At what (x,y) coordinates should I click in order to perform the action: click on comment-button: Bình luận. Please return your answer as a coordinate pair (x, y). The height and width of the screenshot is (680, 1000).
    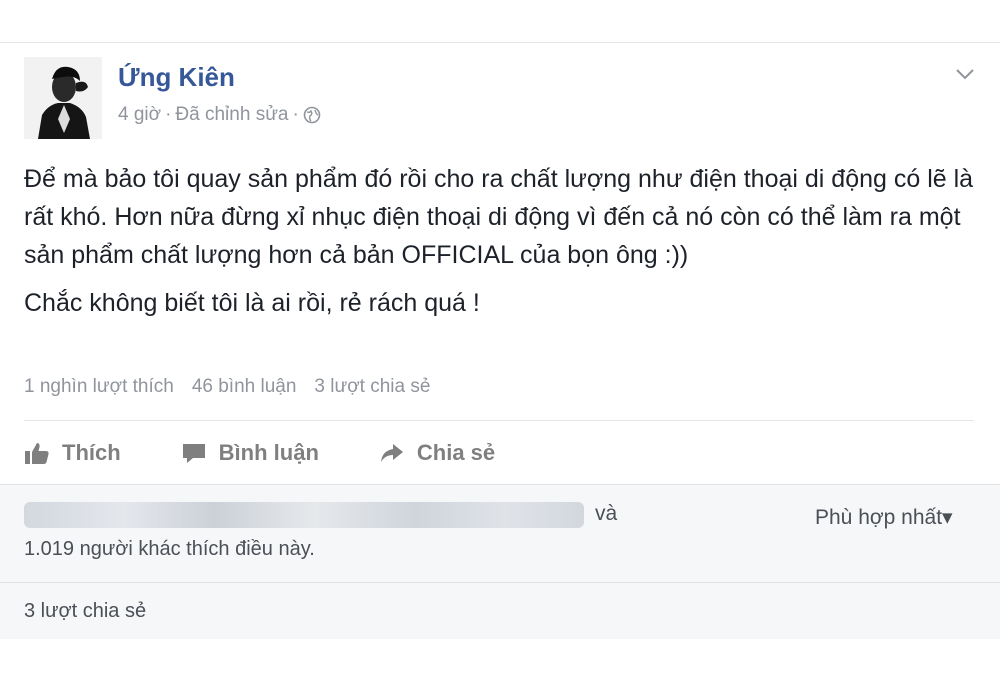
    Looking at the image, I should click on (250, 453).